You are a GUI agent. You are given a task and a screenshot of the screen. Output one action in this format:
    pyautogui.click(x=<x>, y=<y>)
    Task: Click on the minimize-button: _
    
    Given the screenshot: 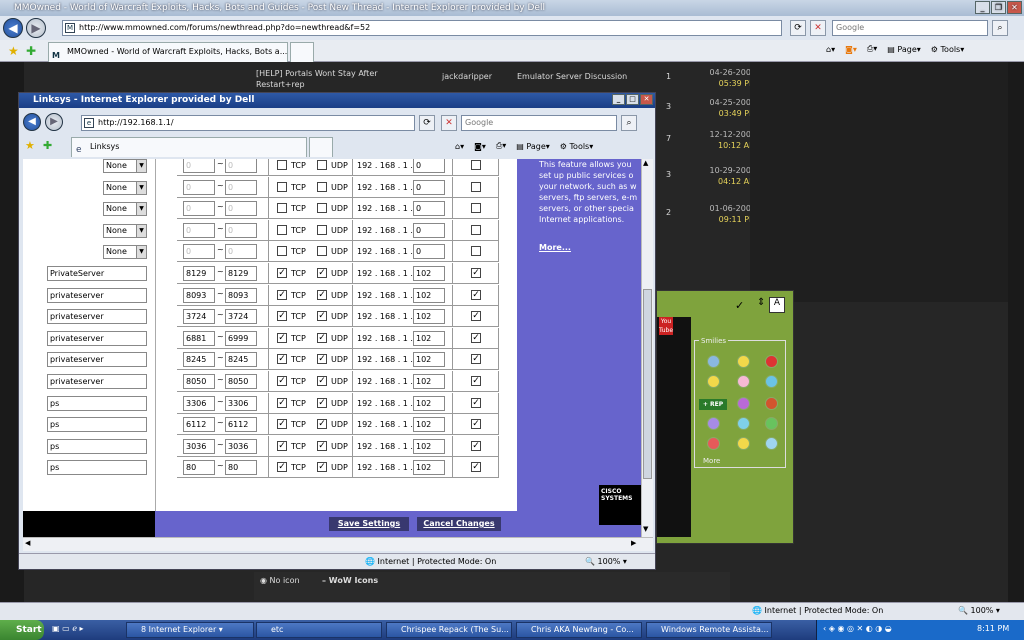 What is the action you would take?
    pyautogui.click(x=982, y=7)
    